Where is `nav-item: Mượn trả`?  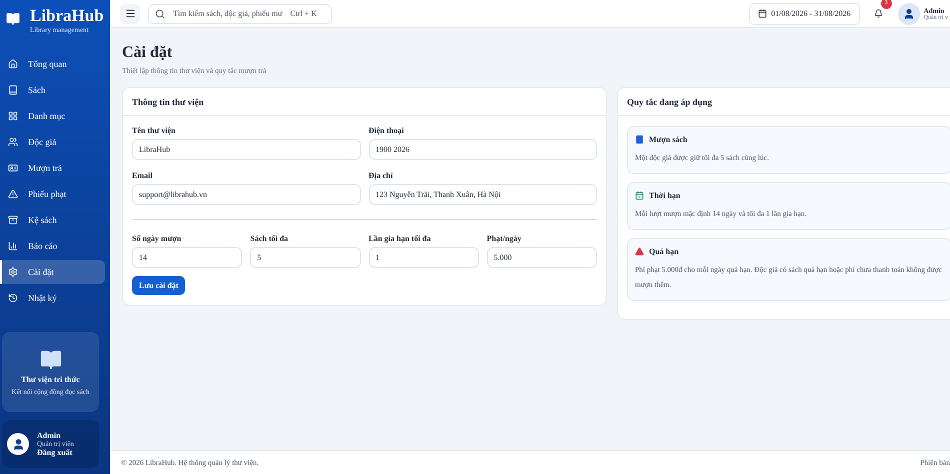
nav-item: Mượn trả is located at coordinates (52, 168).